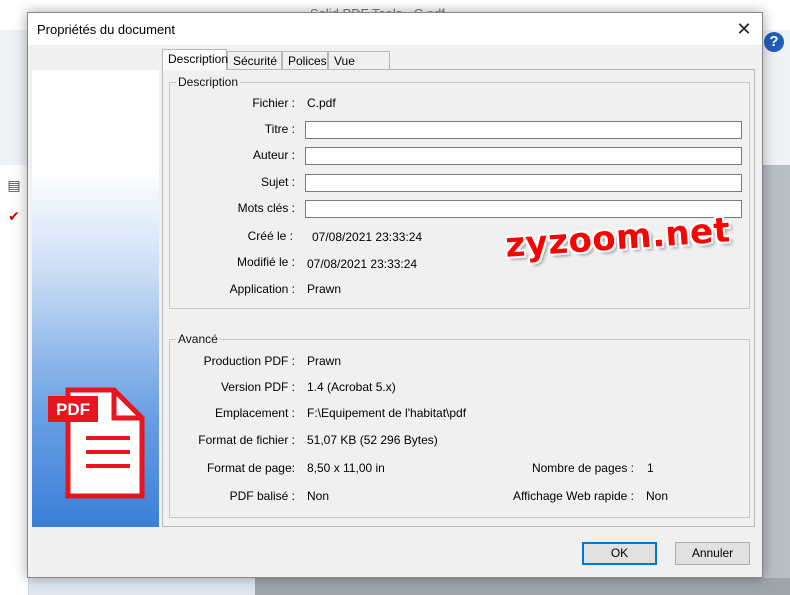  Describe the element at coordinates (359, 68) in the screenshot. I see `tab-vue-initiale: Vue initiale` at that location.